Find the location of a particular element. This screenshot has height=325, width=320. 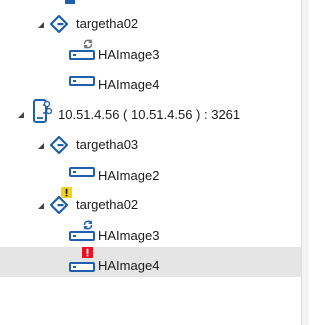

tree-node-server: 10.51.4.56 ( 10.51.4.56 ) : 3261 is located at coordinates (150, 114).